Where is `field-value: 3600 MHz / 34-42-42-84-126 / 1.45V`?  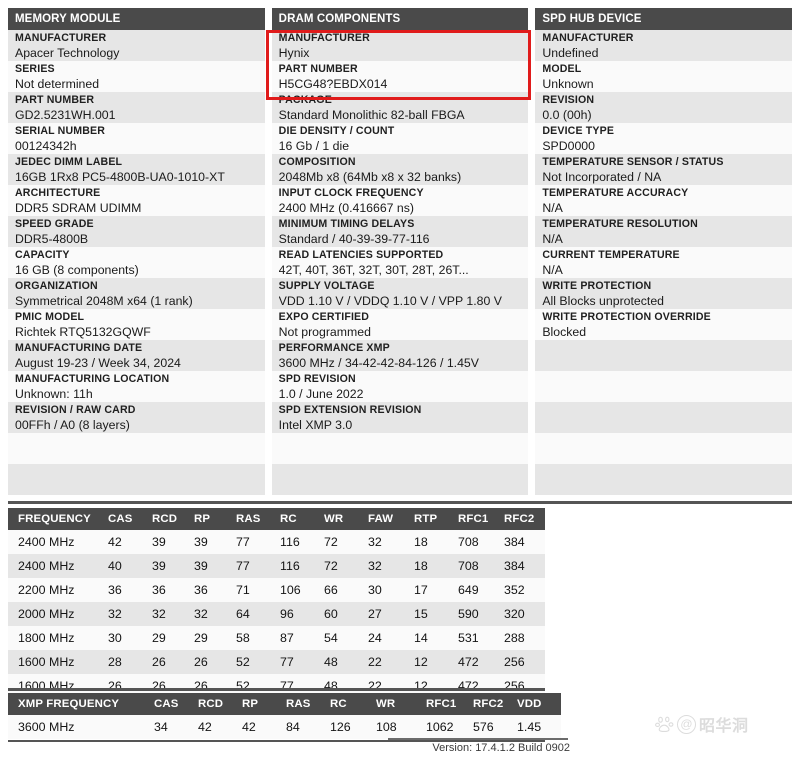
field-value: 3600 MHz / 34-42-42-84-126 / 1.45V is located at coordinates (378, 363).